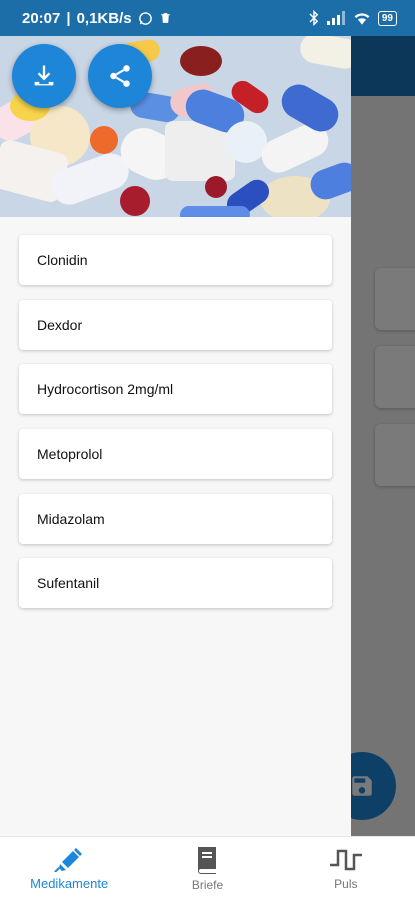 The width and height of the screenshot is (415, 900). Describe the element at coordinates (207, 884) in the screenshot. I see `nav-label: Briefe` at that location.